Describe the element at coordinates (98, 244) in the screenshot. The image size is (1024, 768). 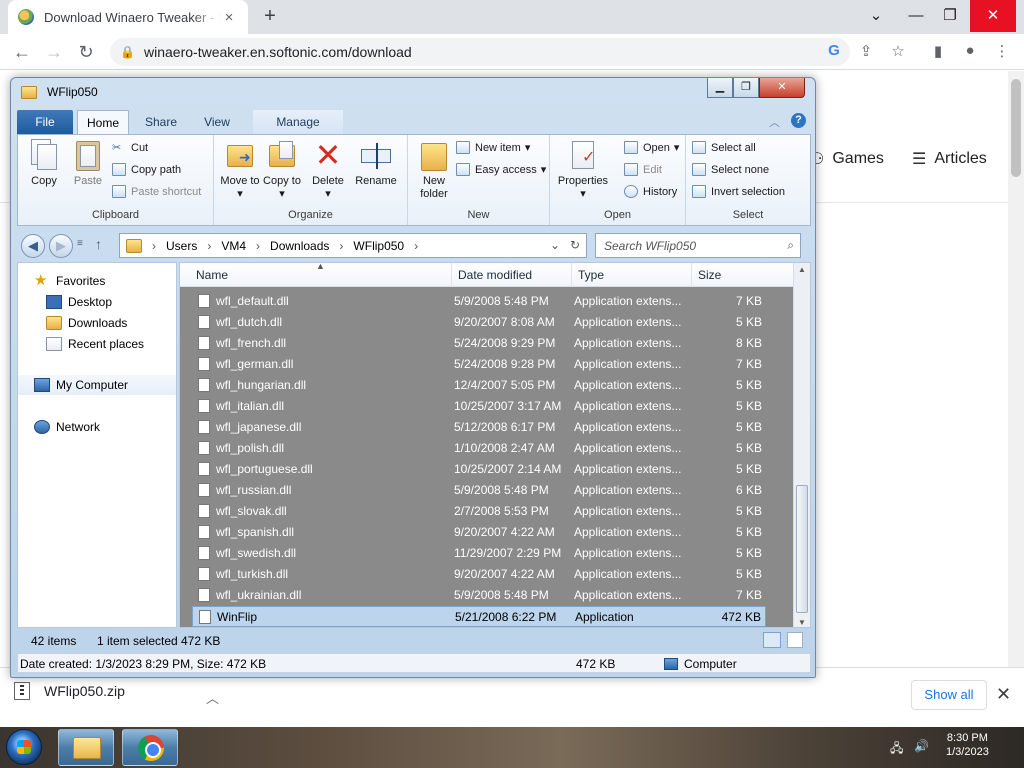
I see `up-arrow-icon: ↑` at that location.